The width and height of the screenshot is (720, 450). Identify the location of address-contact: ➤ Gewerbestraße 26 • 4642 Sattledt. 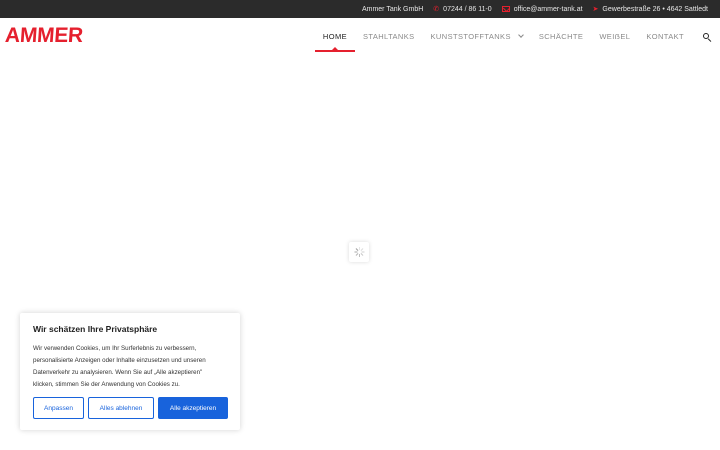
(650, 9).